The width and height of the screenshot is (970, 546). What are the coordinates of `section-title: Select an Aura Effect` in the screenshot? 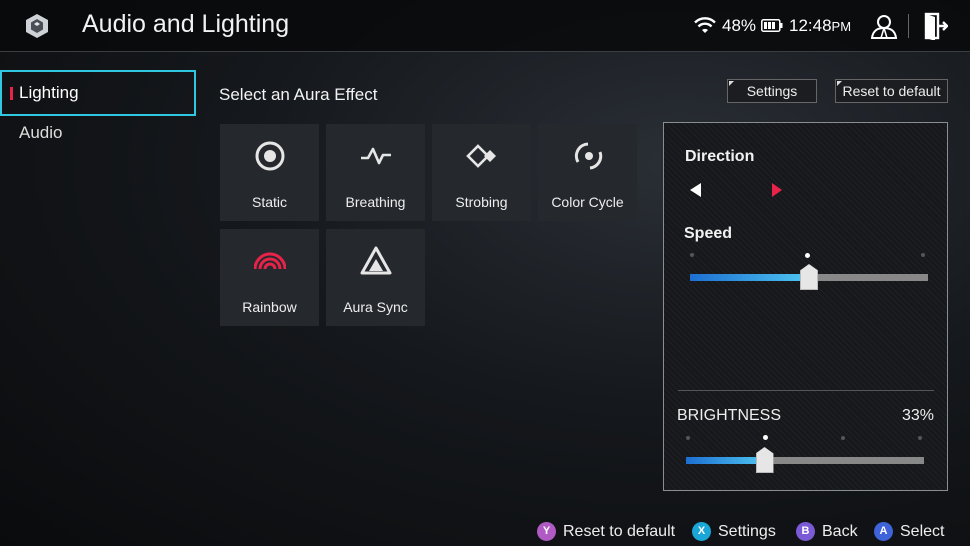 It's located at (298, 94).